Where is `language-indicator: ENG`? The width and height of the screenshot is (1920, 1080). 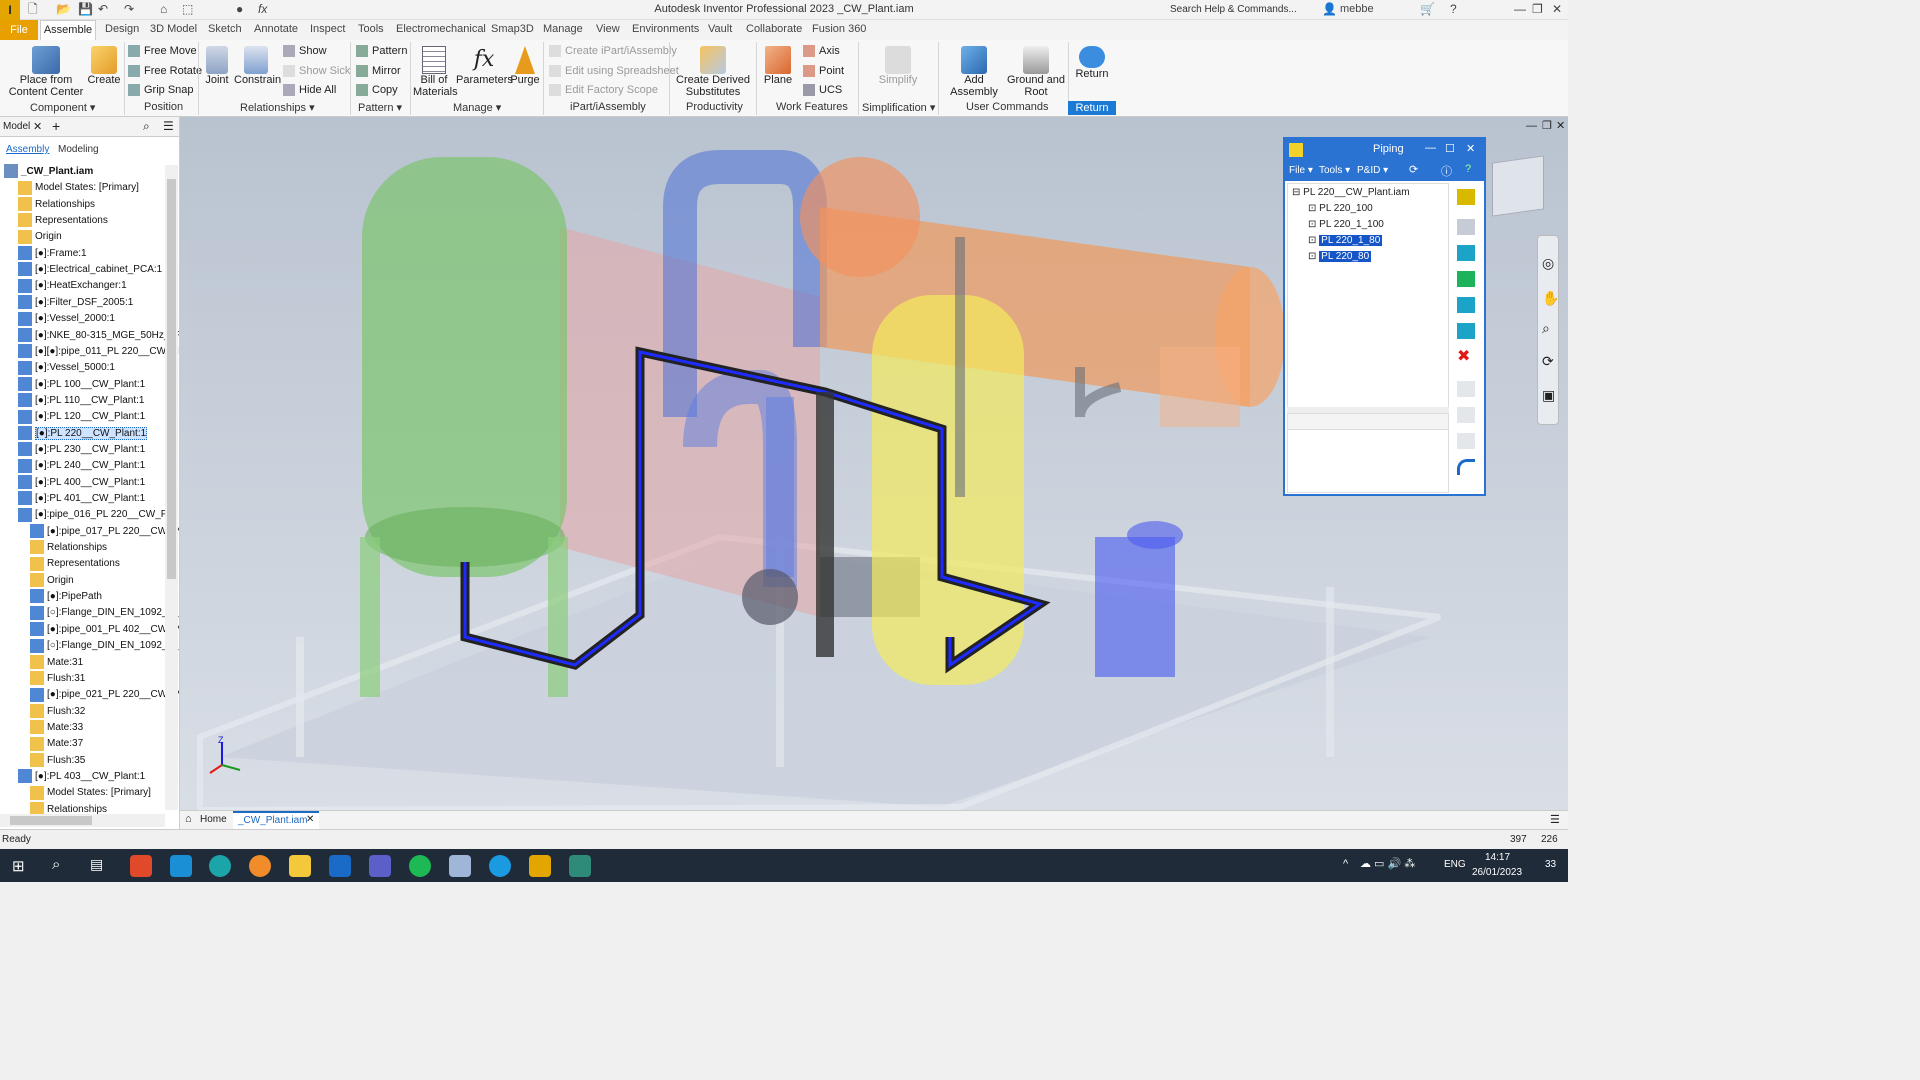 language-indicator: ENG is located at coordinates (1455, 864).